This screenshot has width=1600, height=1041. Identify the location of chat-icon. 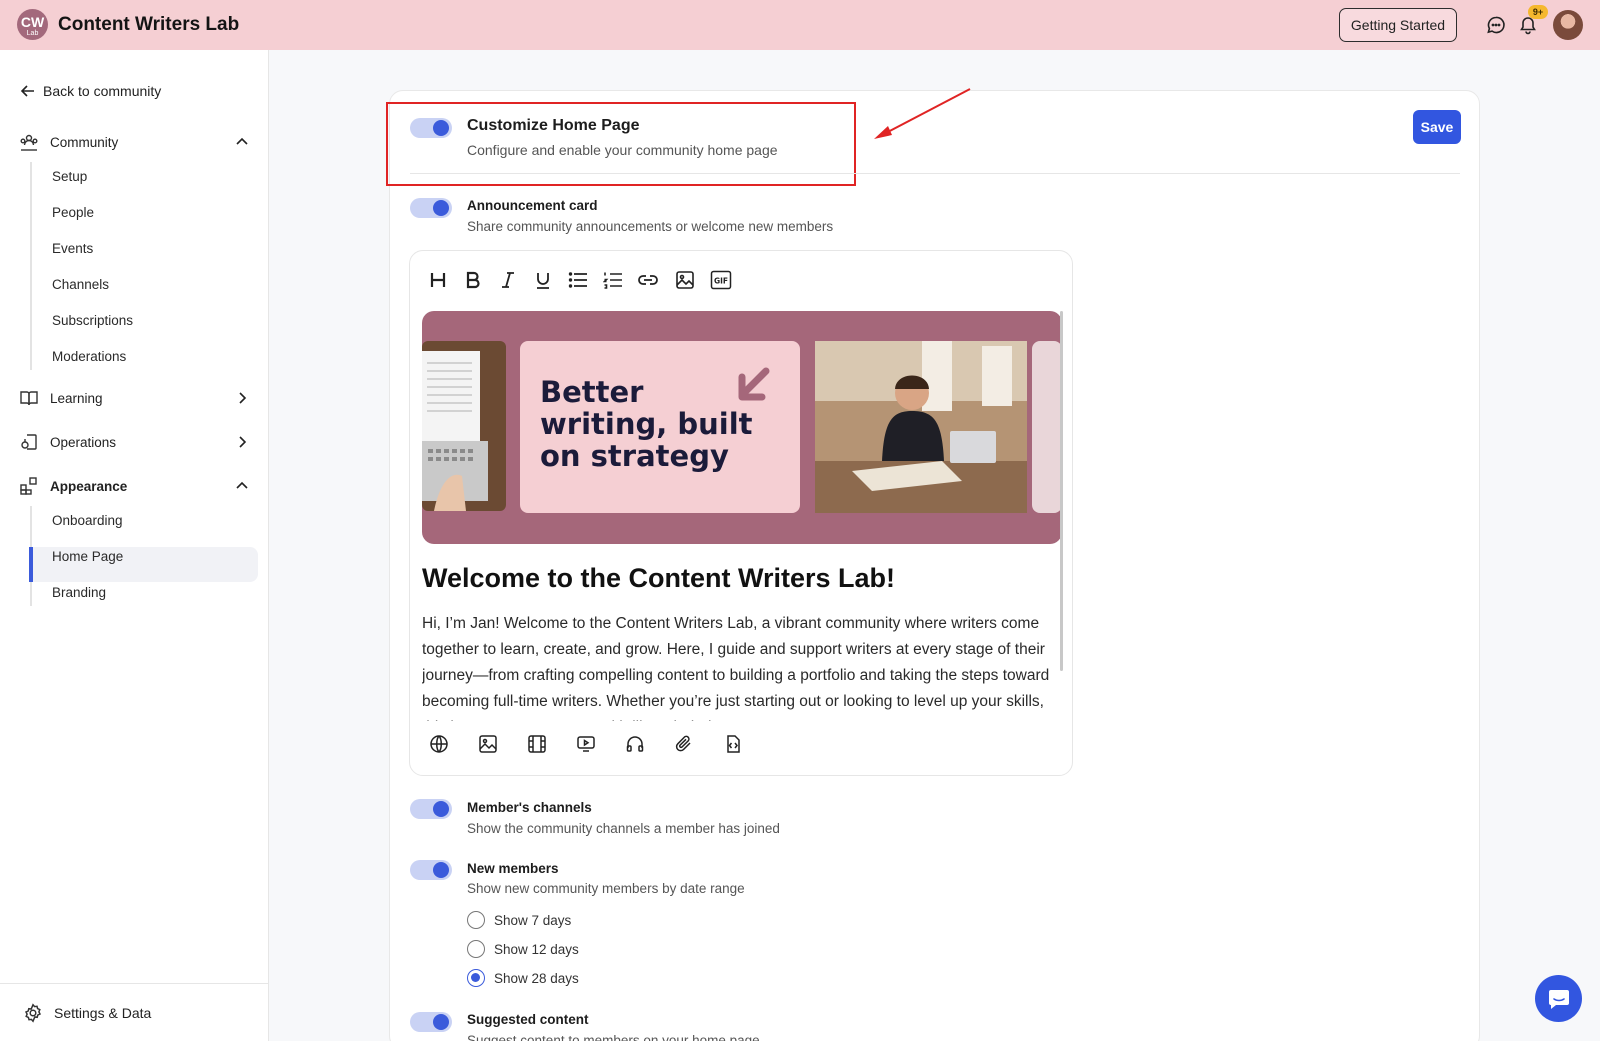
(1496, 25).